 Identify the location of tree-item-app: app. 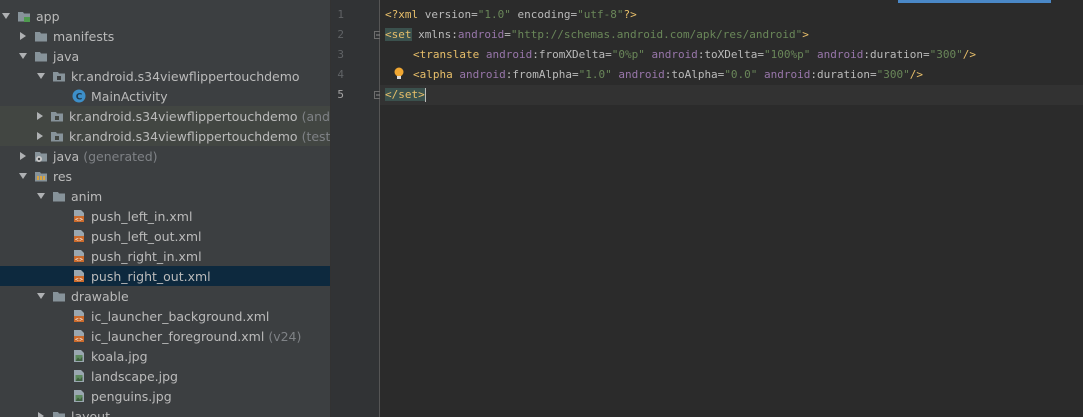
(165, 16).